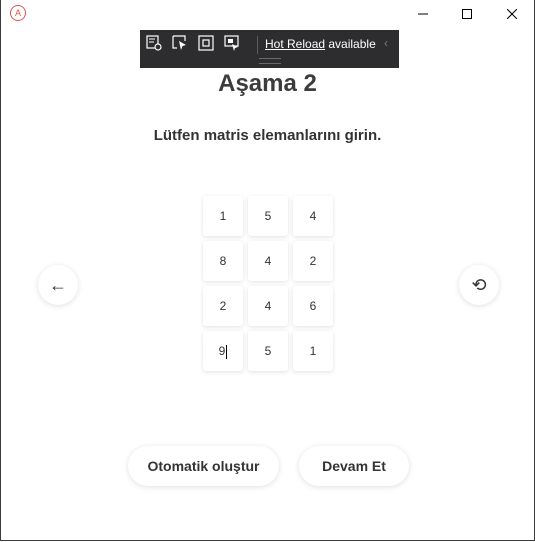  What do you see at coordinates (313, 216) in the screenshot?
I see `matrix-cell-r1c3: 4` at bounding box center [313, 216].